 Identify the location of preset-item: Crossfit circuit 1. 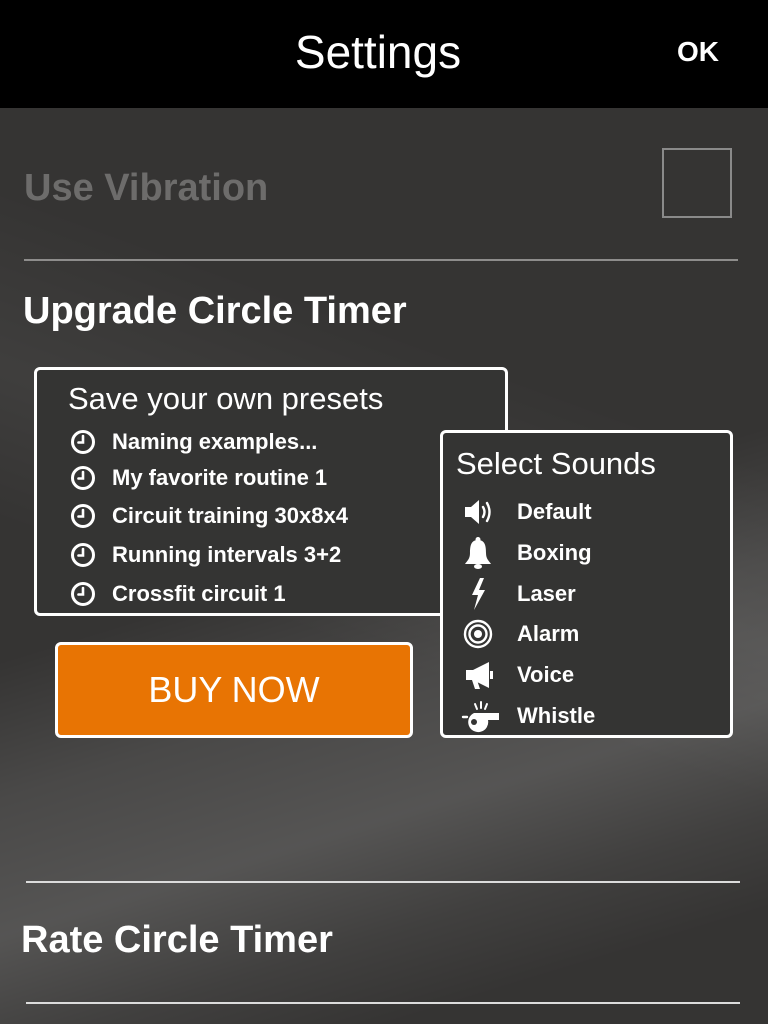
(178, 594).